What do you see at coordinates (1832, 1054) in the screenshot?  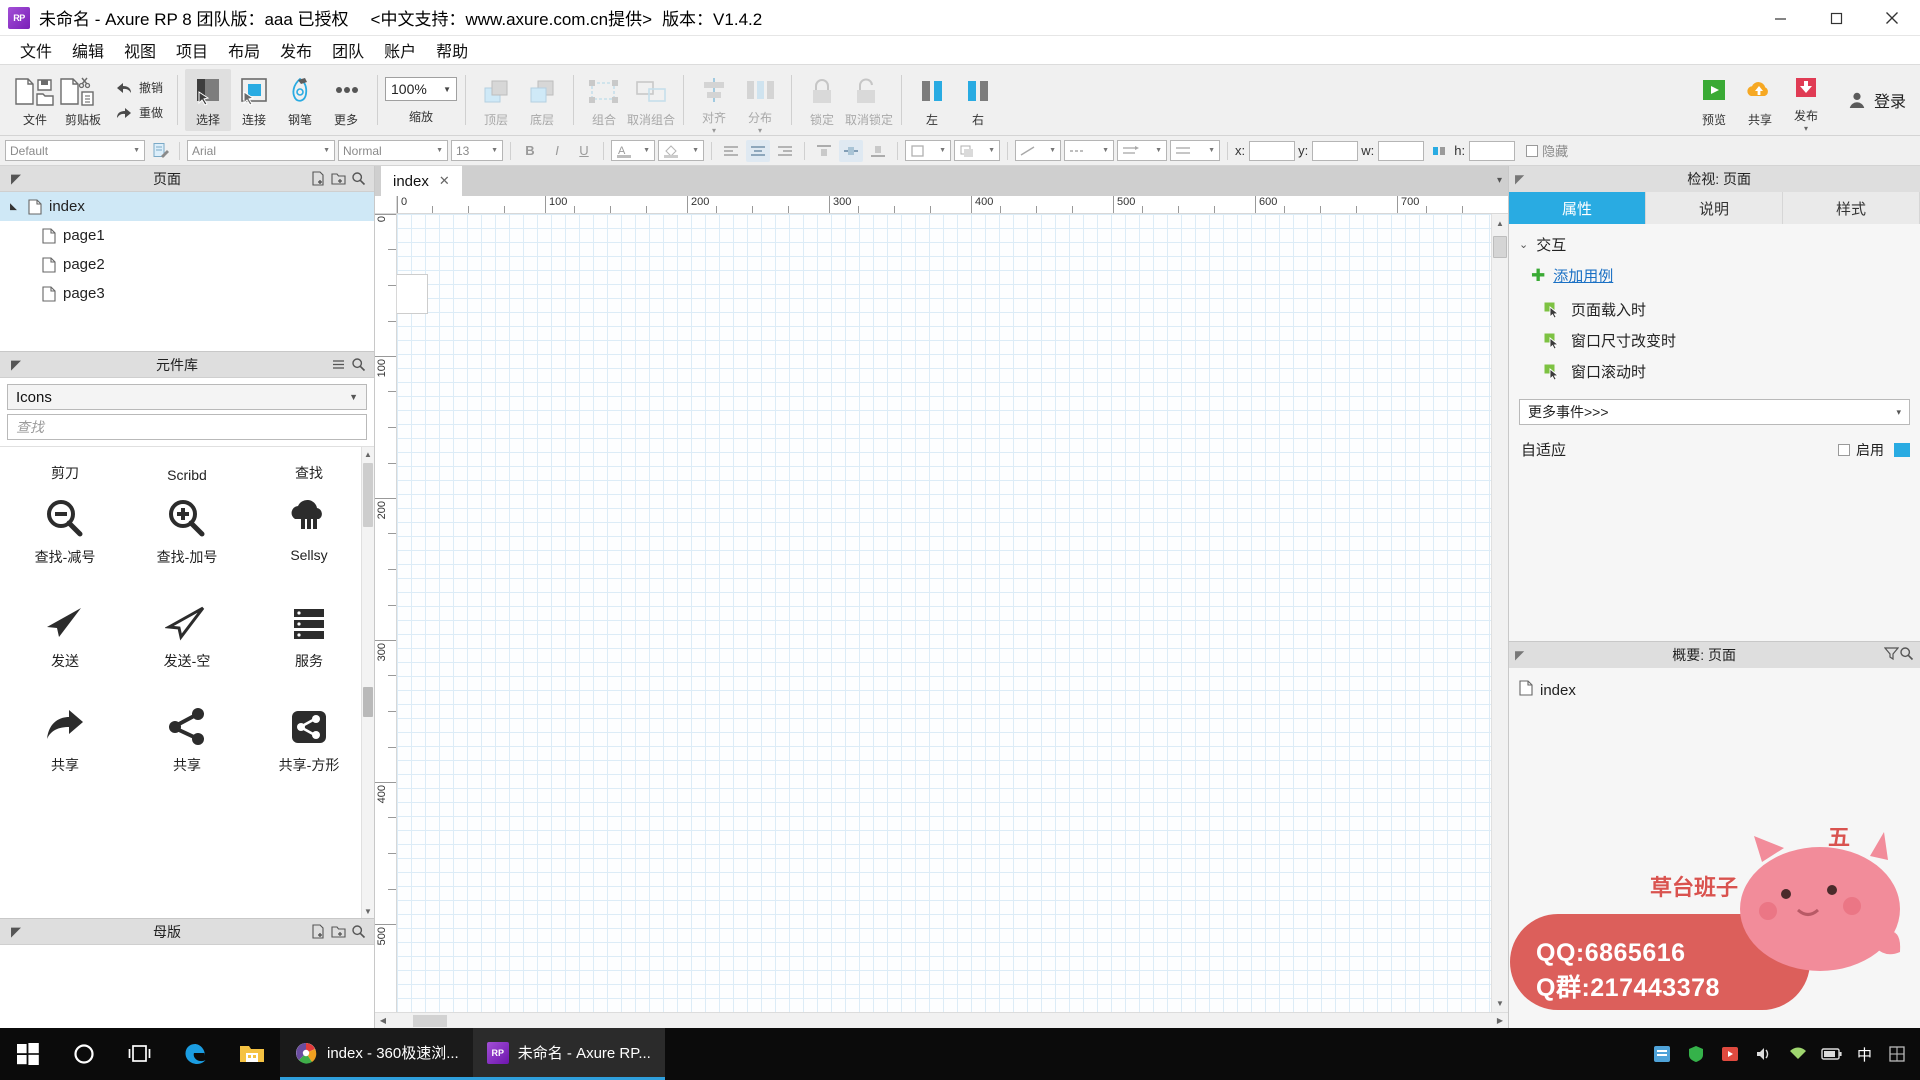 I see `tray-battery-icon` at bounding box center [1832, 1054].